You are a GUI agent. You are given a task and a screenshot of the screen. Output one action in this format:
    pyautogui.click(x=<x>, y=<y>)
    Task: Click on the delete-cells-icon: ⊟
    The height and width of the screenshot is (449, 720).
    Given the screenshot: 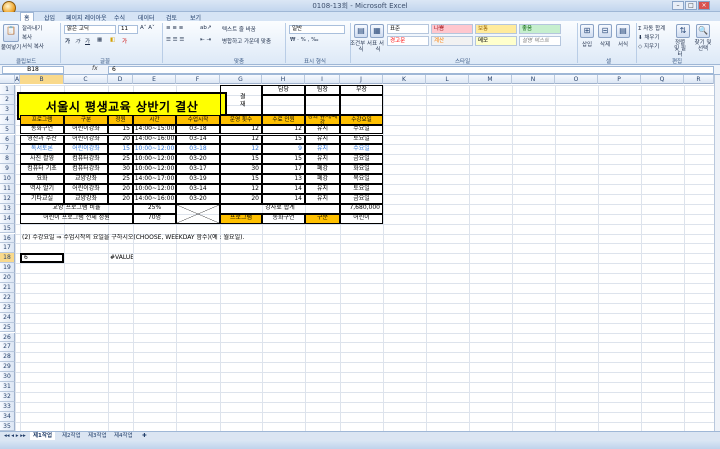 What is the action you would take?
    pyautogui.click(x=605, y=31)
    